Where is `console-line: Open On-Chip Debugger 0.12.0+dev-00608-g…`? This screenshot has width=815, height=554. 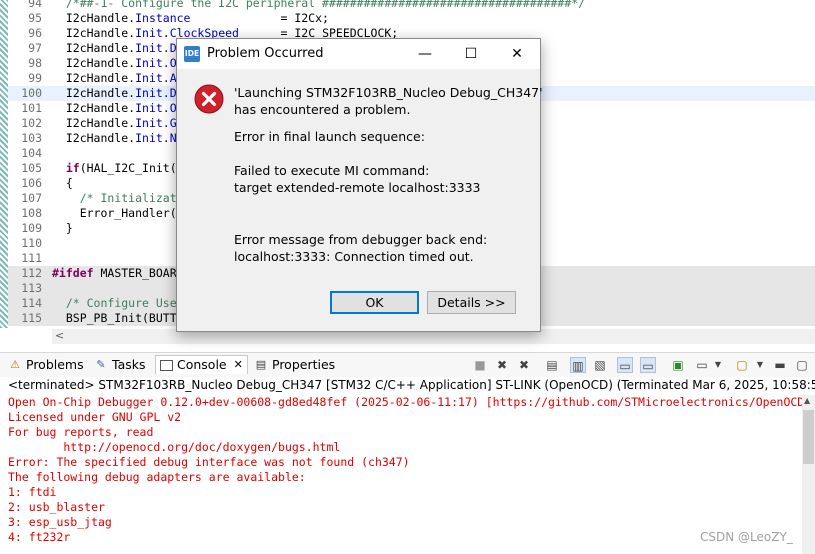
console-line: Open On-Chip Debugger 0.12.0+dev-00608-g… is located at coordinates (405, 402).